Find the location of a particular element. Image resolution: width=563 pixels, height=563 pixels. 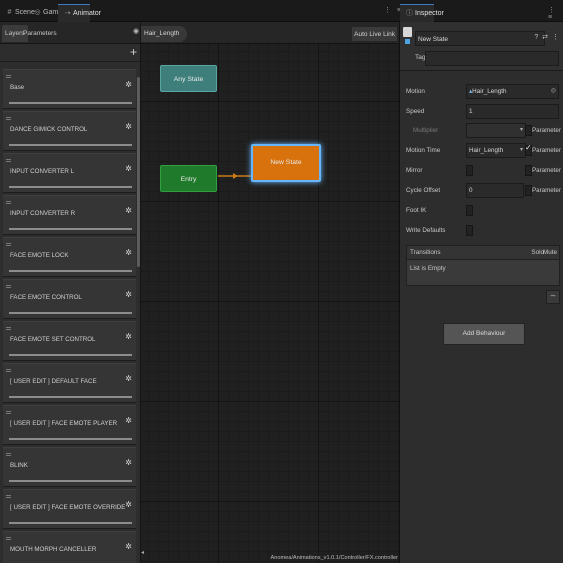

inspector-tab-menu-icon: ⋮ ≡ is located at coordinates (555, 13).